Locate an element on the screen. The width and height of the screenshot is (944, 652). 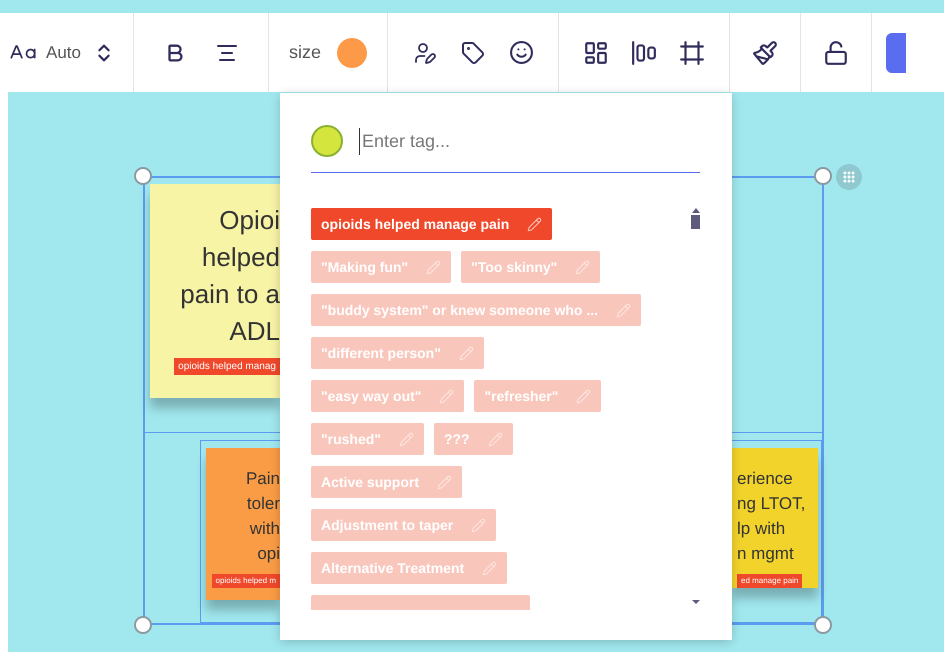
sticky-note: erience ng LTOT, lp with n mgmt ed manage pain is located at coordinates (775, 518).